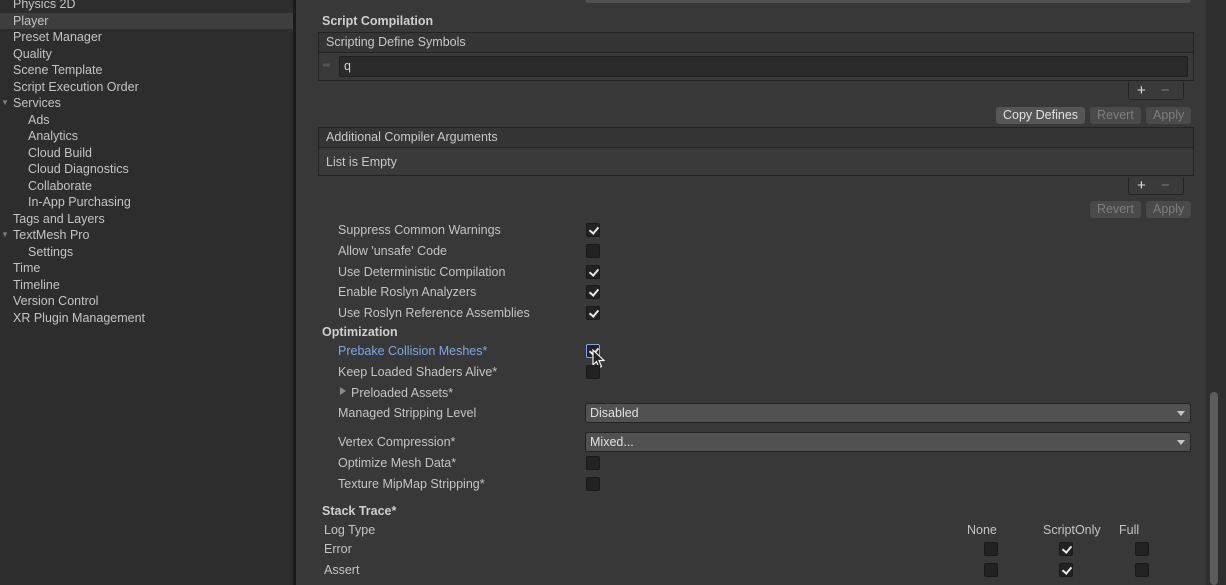 The width and height of the screenshot is (1226, 585). I want to click on suppress-common-warnings-checkbox, so click(593, 230).